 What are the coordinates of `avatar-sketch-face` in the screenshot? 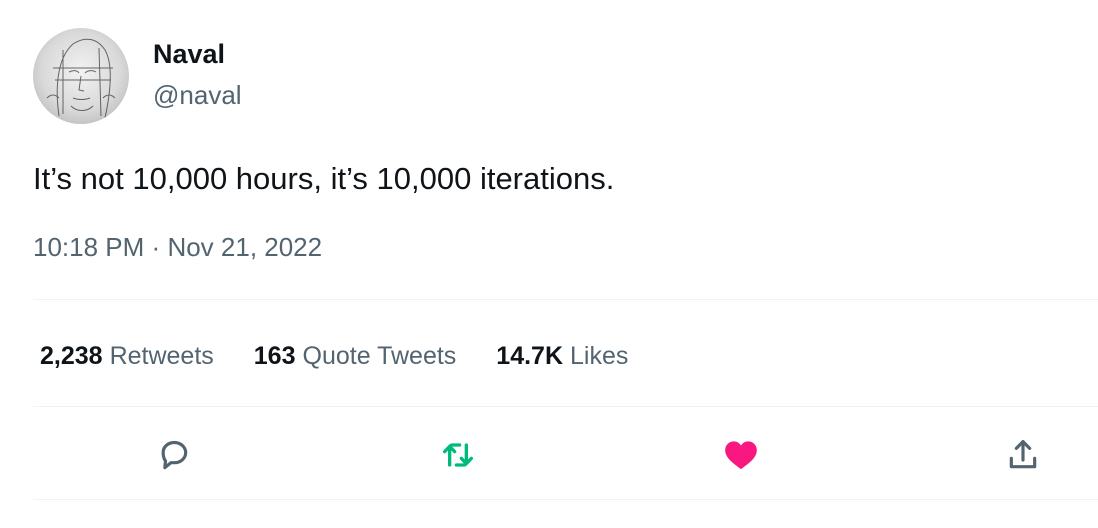 It's located at (81, 78).